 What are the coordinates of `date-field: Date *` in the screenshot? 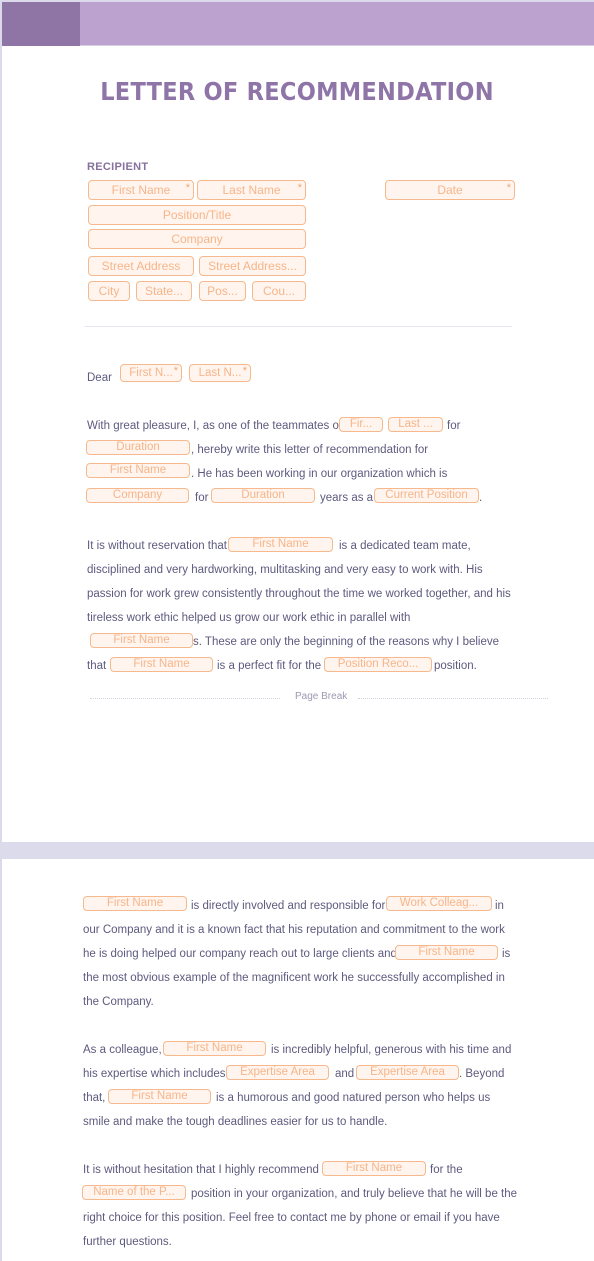 It's located at (450, 190).